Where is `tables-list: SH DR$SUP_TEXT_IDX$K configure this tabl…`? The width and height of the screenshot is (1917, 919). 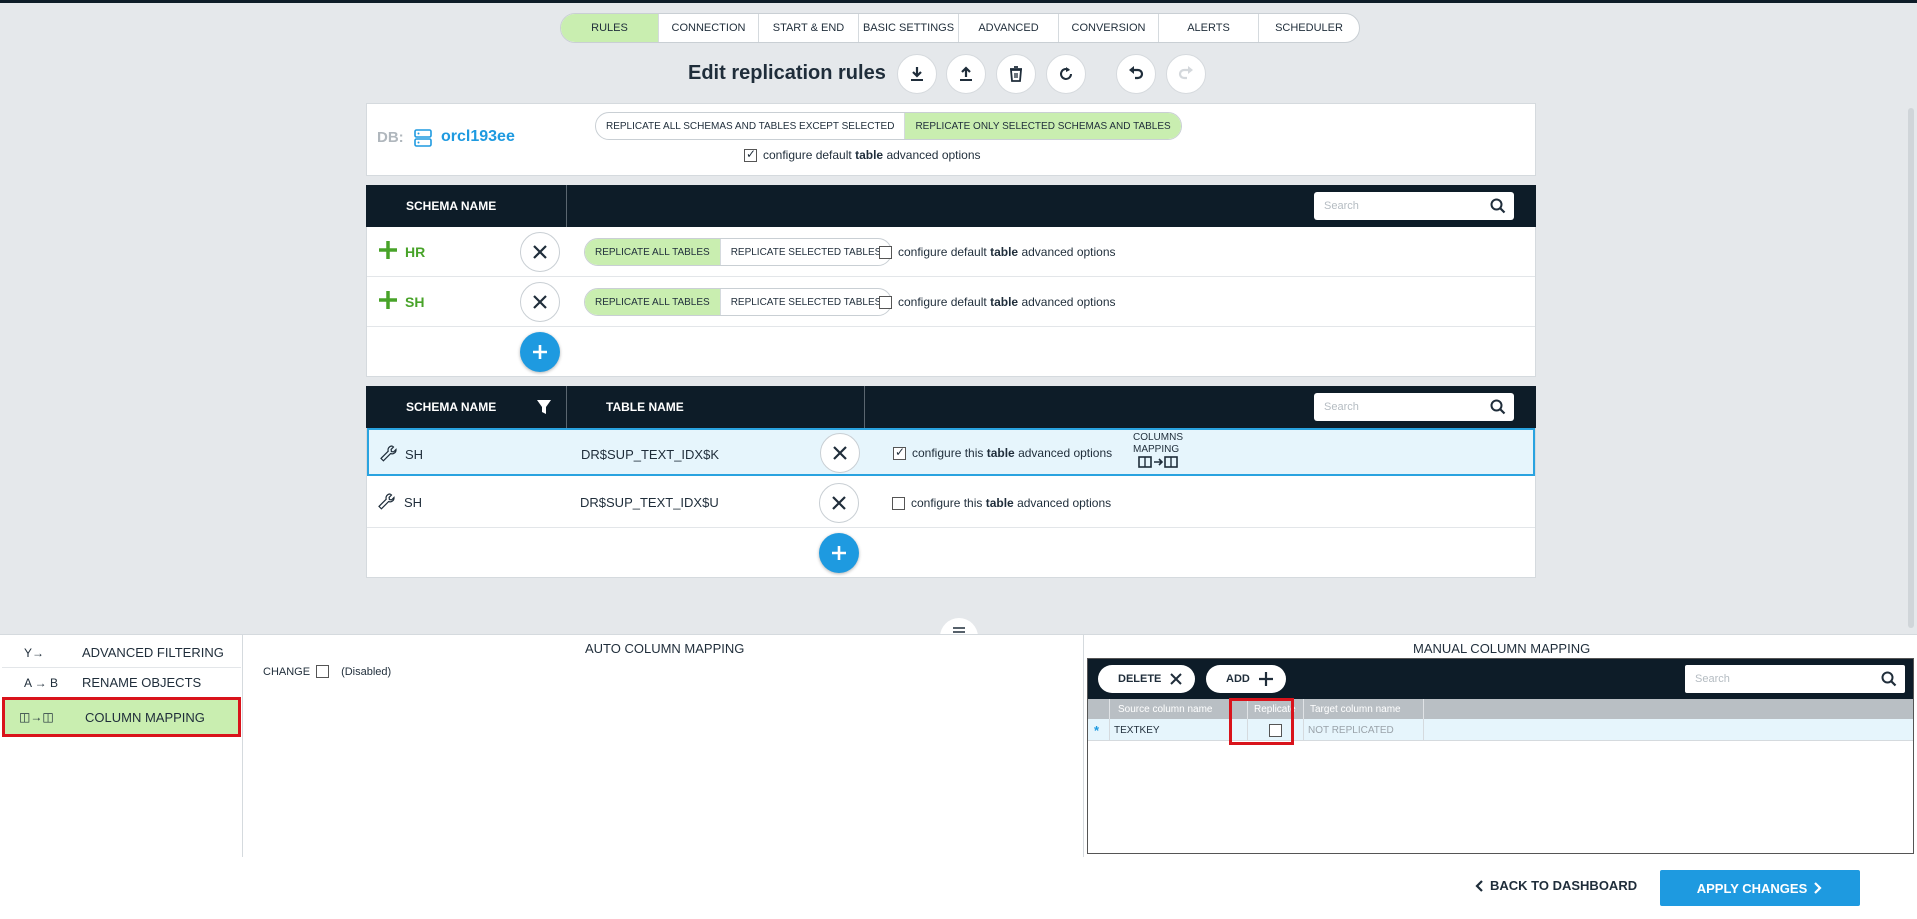
tables-list: SH DR$SUP_TEXT_IDX$K configure this tabl… is located at coordinates (951, 503).